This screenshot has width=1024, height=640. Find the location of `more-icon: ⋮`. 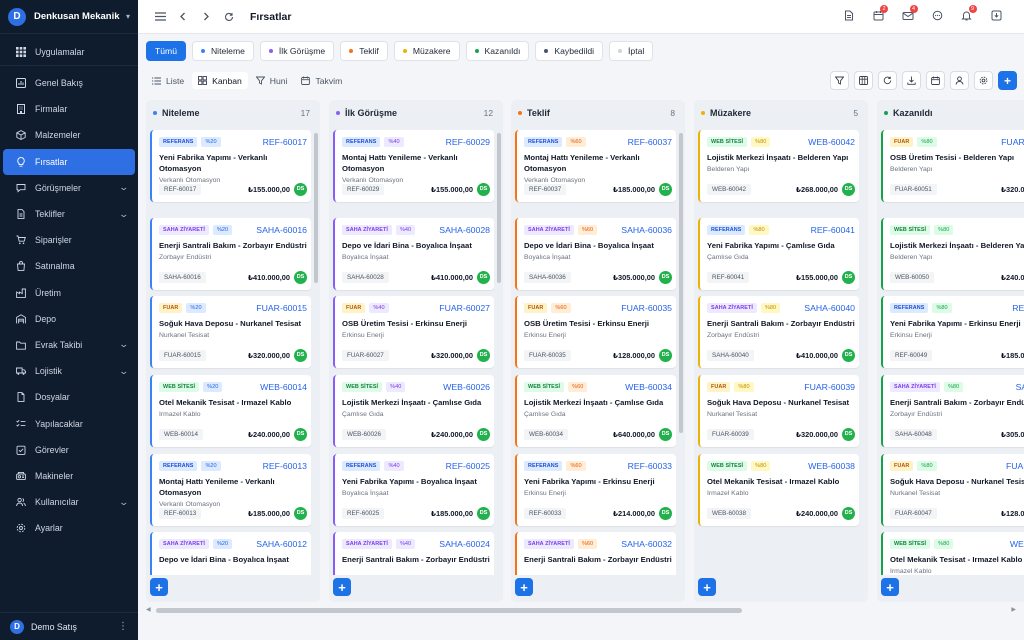

more-icon: ⋮ is located at coordinates (123, 626).